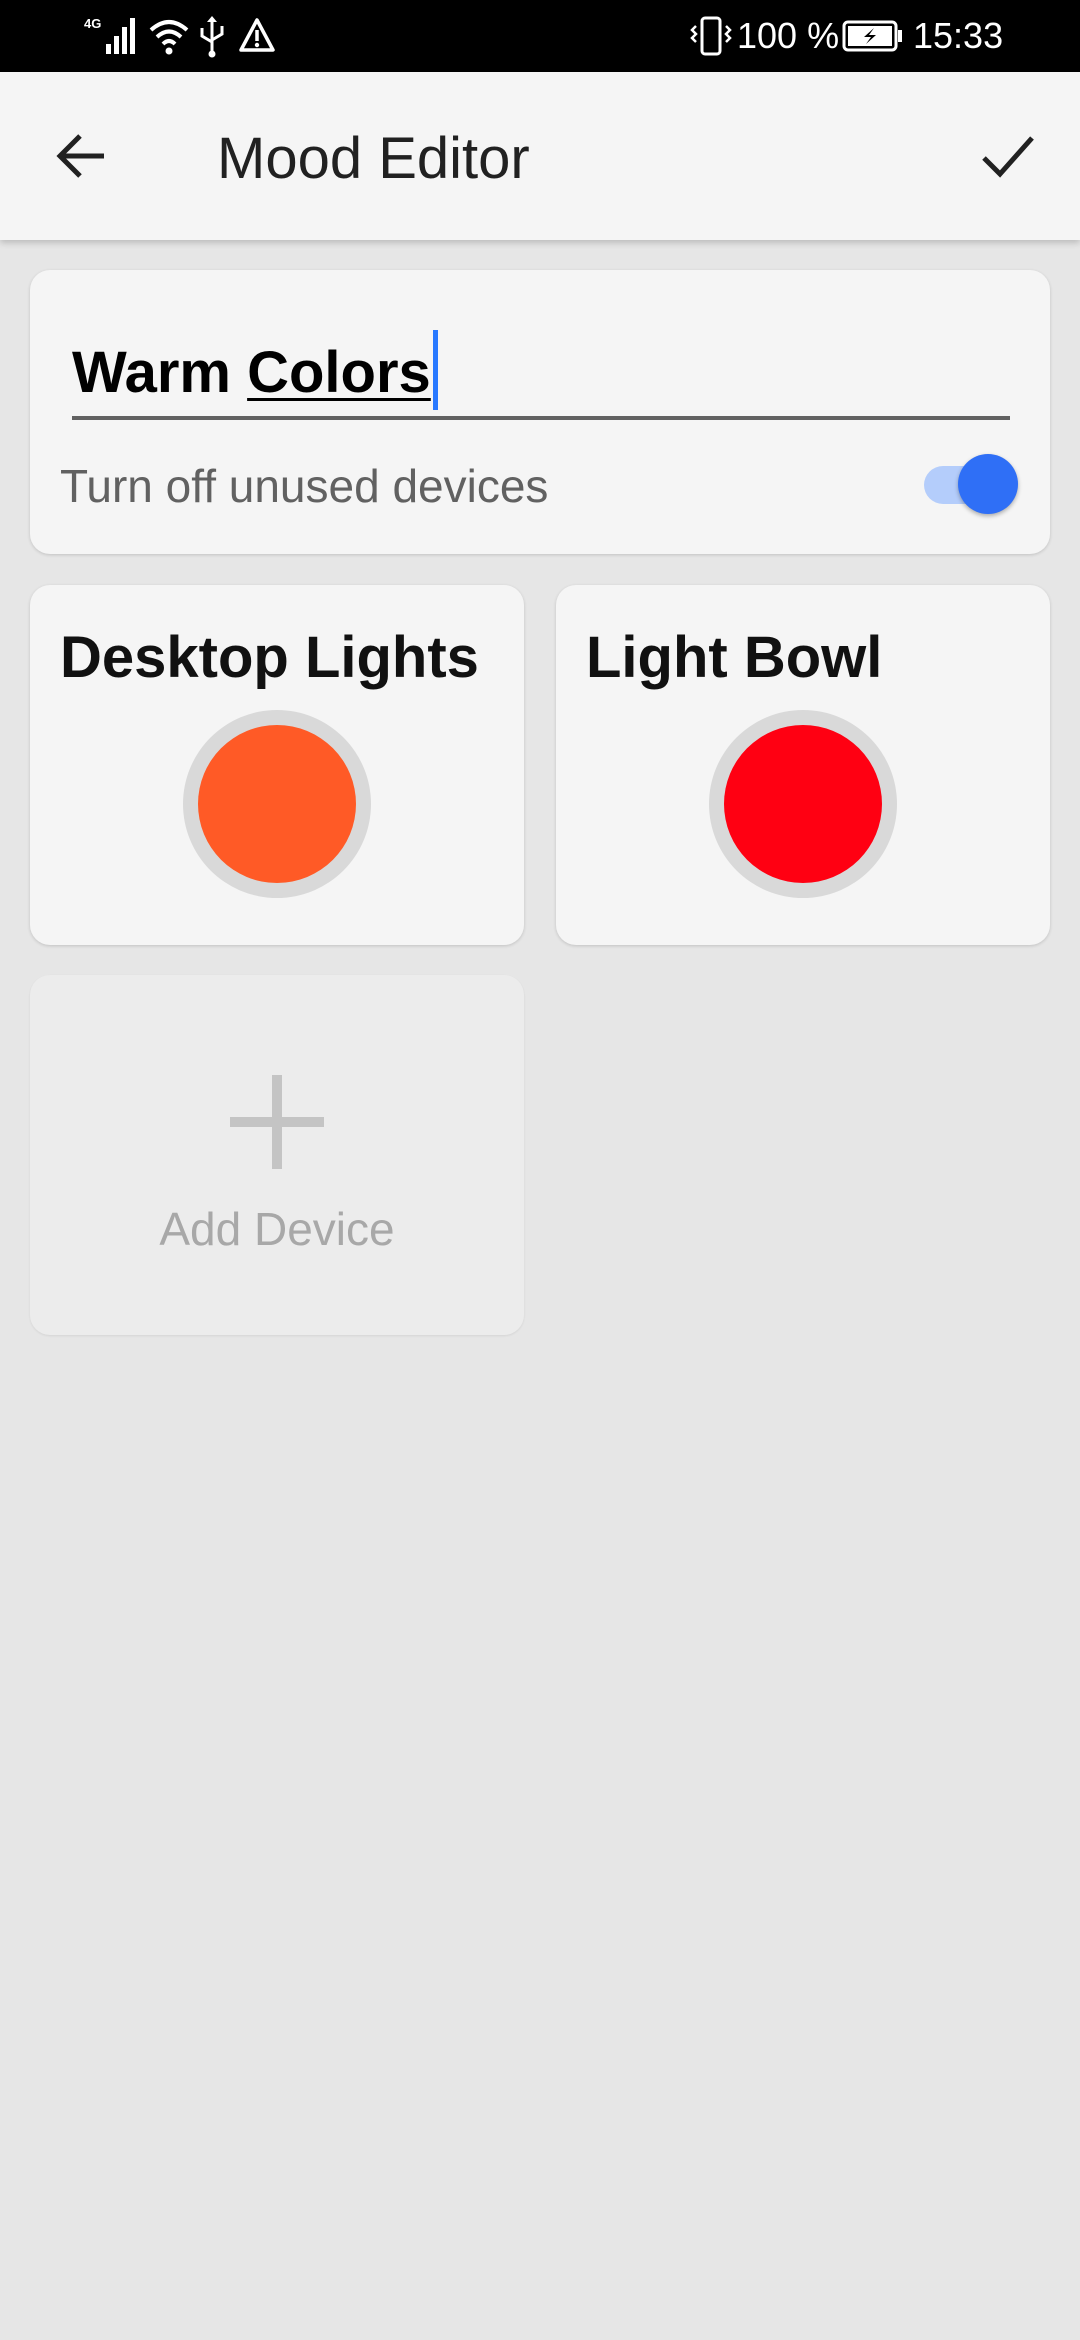 The image size is (1080, 2340). What do you see at coordinates (269, 657) in the screenshot?
I see `device-name: Desktop Lights` at bounding box center [269, 657].